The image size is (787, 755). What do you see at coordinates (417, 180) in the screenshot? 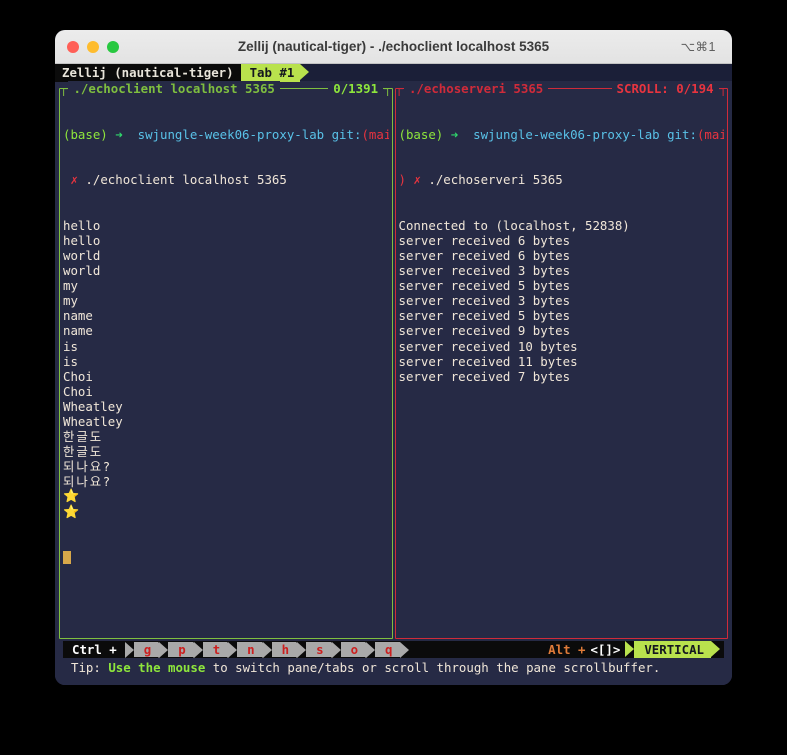
I see `prompt-status-mark-right: ✗` at bounding box center [417, 180].